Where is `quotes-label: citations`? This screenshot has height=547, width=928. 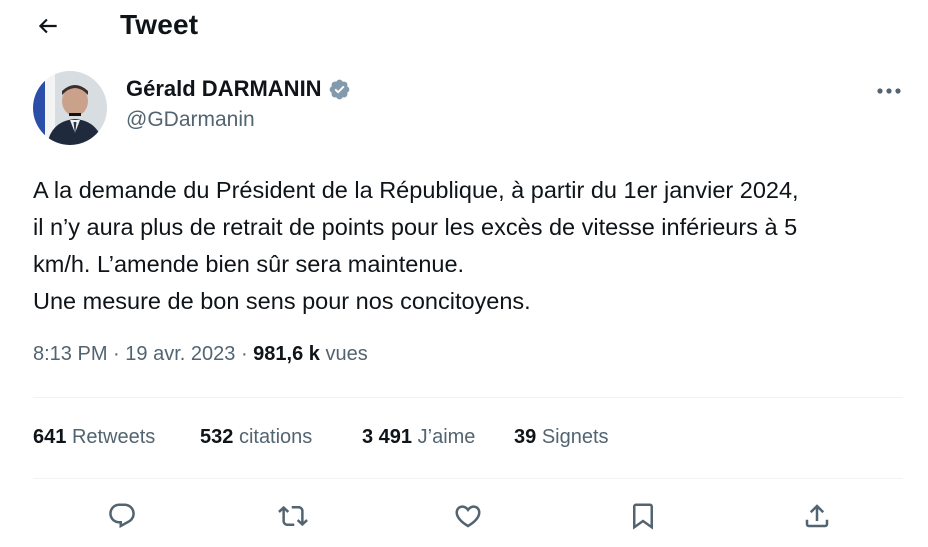
quotes-label: citations is located at coordinates (275, 437).